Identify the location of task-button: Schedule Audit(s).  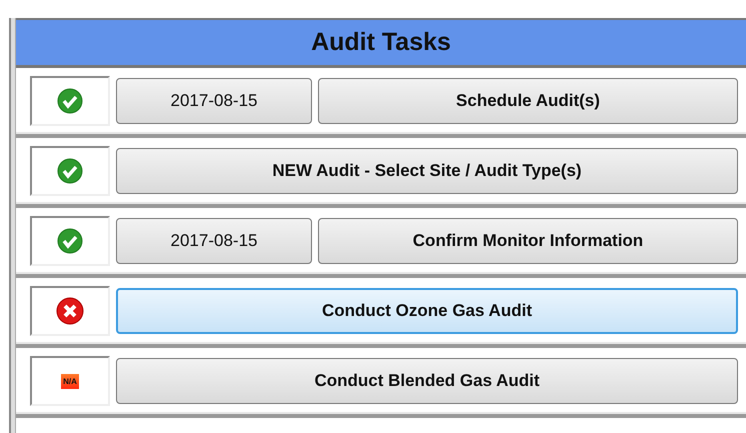
(528, 101).